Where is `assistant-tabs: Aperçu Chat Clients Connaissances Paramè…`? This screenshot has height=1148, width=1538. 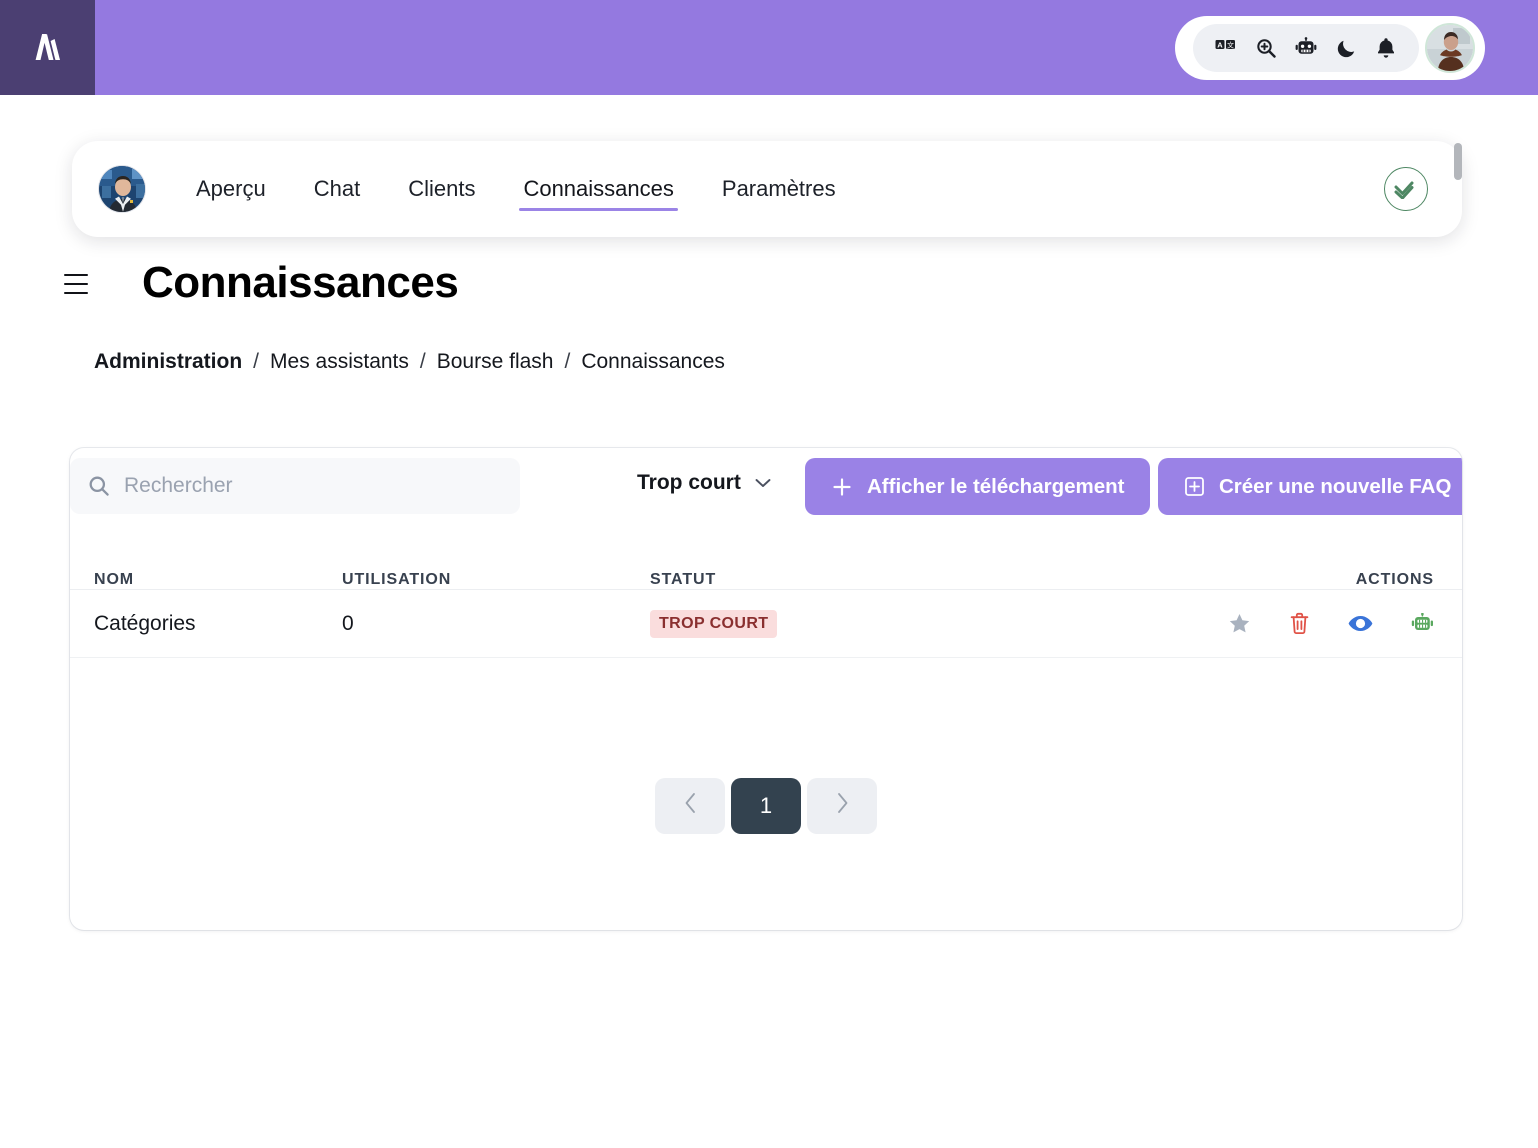 assistant-tabs: Aperçu Chat Clients Connaissances Paramè… is located at coordinates (778, 189).